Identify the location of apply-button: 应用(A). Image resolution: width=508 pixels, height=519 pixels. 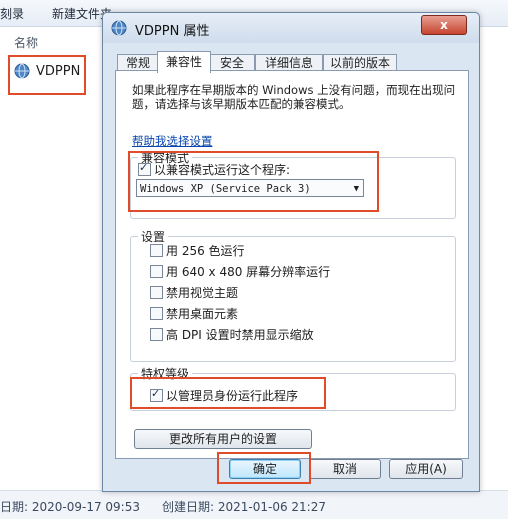
(426, 469).